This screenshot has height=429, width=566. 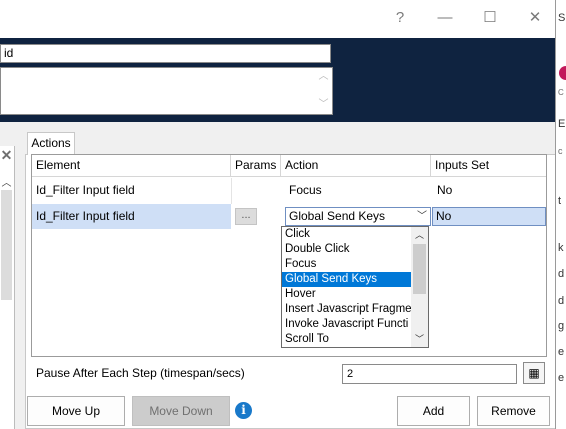 I want to click on edge-text: k, so click(x=561, y=248).